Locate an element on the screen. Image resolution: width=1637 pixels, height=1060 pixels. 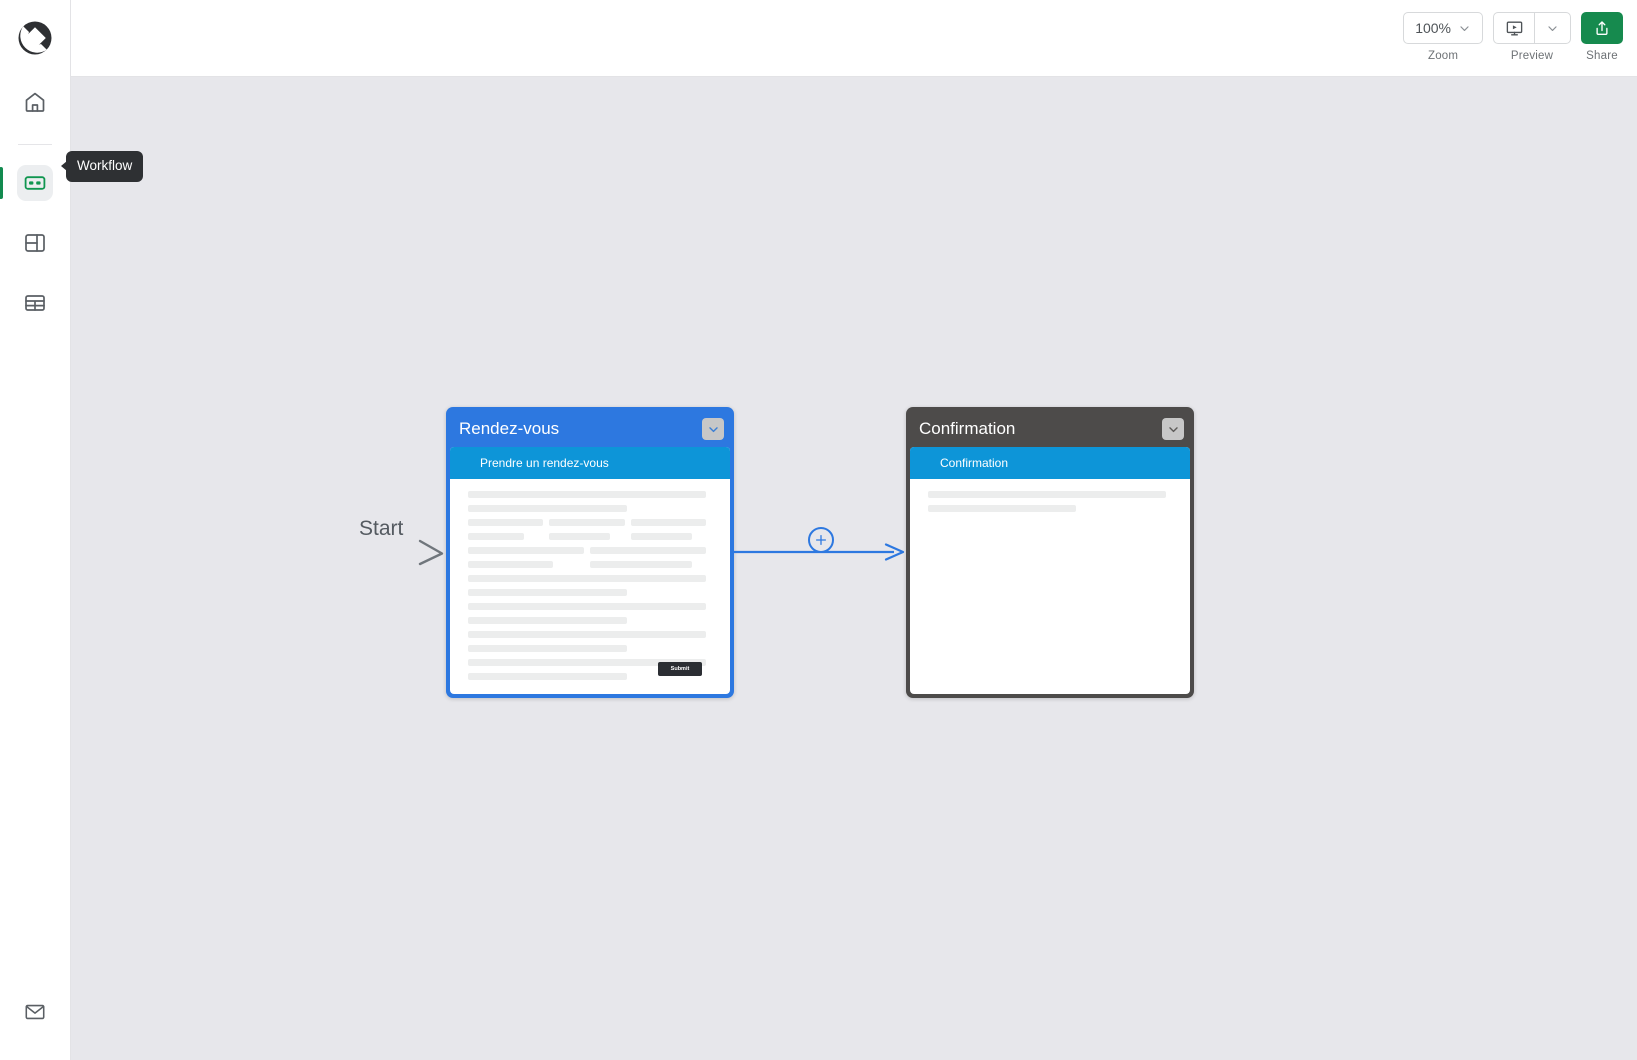
zoom-value: 100% is located at coordinates (1433, 28).